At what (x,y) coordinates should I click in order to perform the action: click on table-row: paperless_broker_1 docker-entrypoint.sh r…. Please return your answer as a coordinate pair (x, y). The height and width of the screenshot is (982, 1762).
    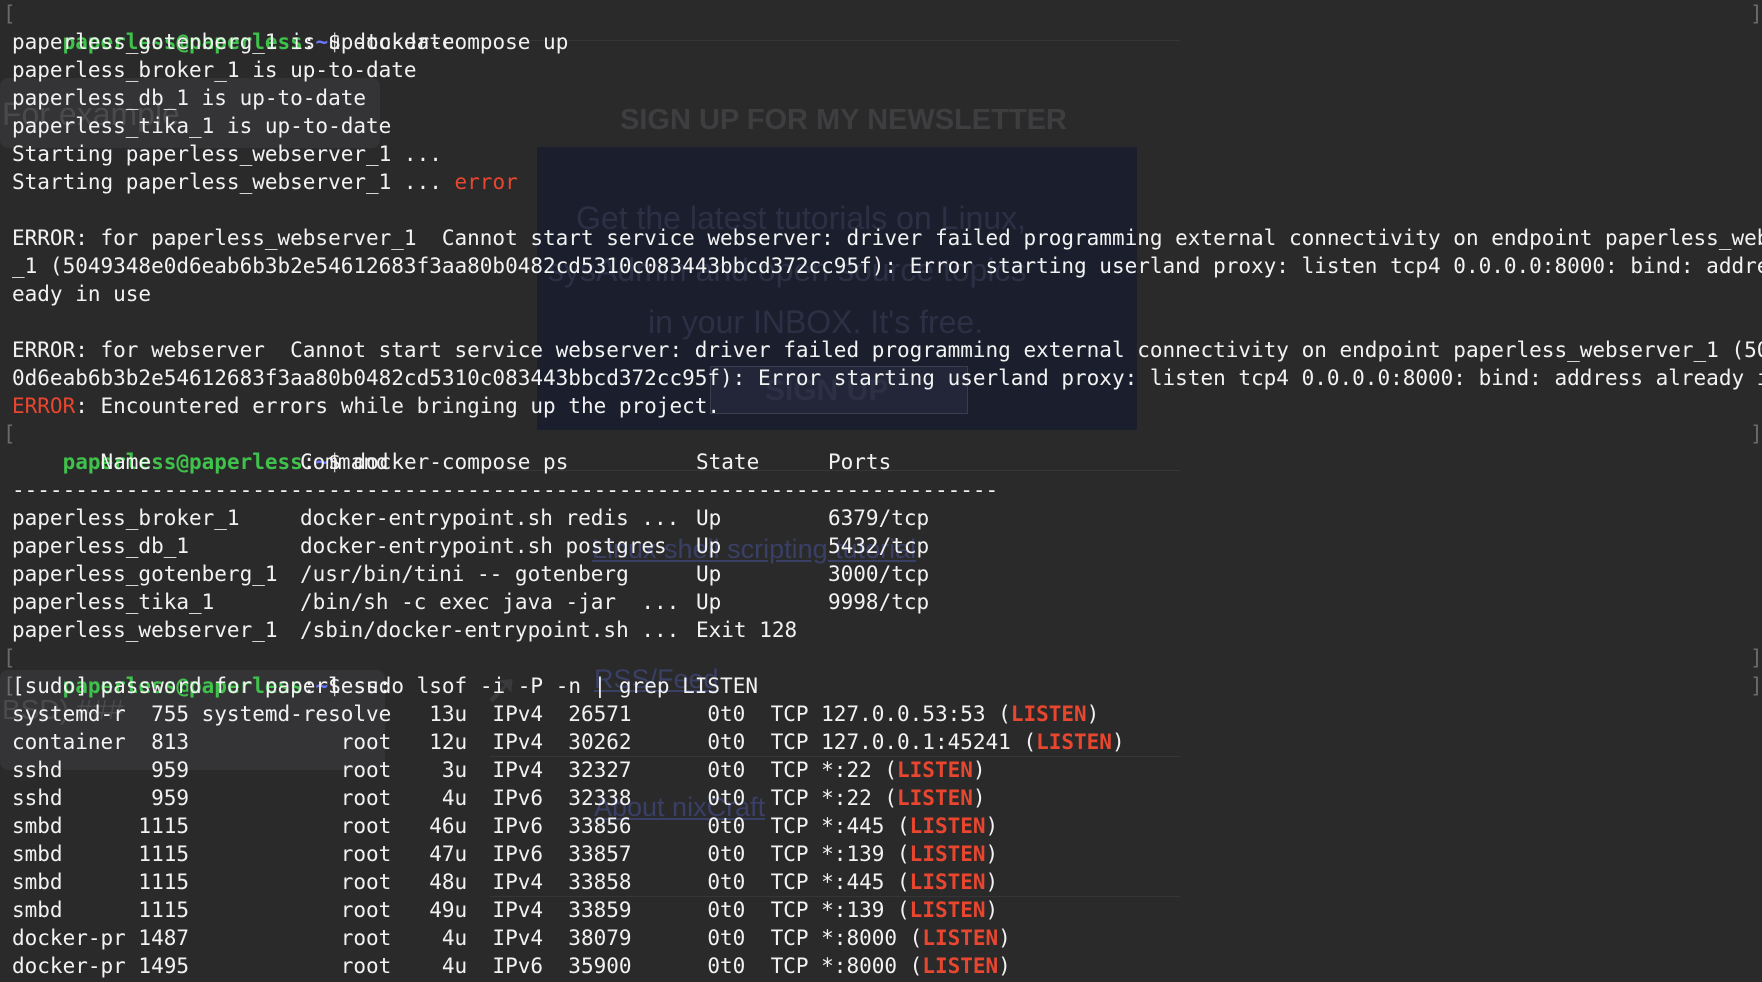
    Looking at the image, I should click on (471, 518).